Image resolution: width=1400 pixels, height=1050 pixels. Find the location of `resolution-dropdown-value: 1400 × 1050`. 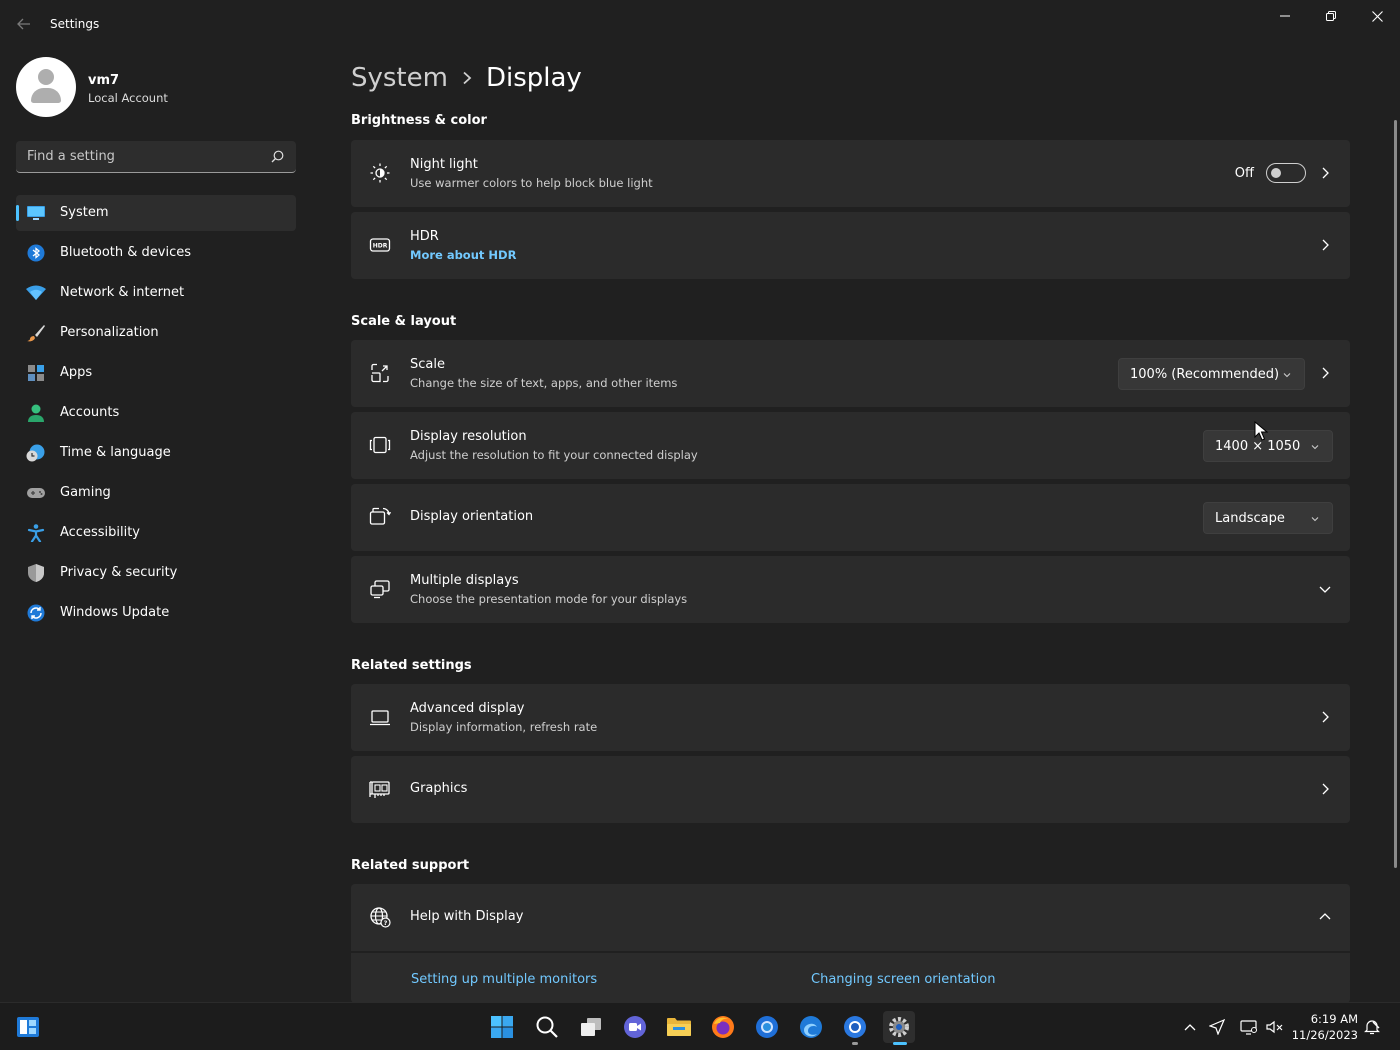

resolution-dropdown-value: 1400 × 1050 is located at coordinates (1258, 446).